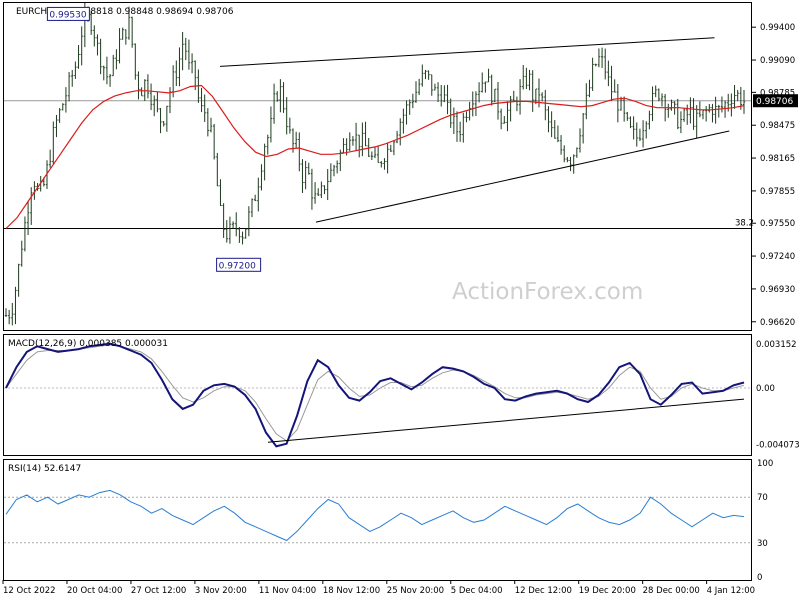 This screenshot has height=600, width=800. What do you see at coordinates (776, 345) in the screenshot?
I see `macd-axis-label: 0.003152` at bounding box center [776, 345].